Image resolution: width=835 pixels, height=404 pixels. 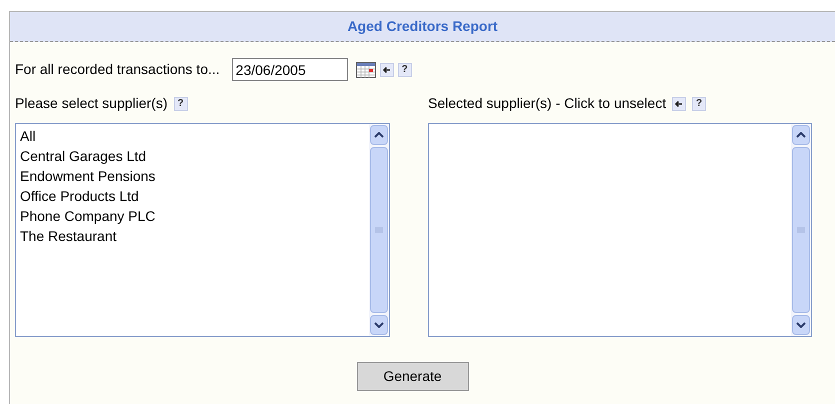 What do you see at coordinates (290, 69) in the screenshot?
I see `date-field: 23/06/2005` at bounding box center [290, 69].